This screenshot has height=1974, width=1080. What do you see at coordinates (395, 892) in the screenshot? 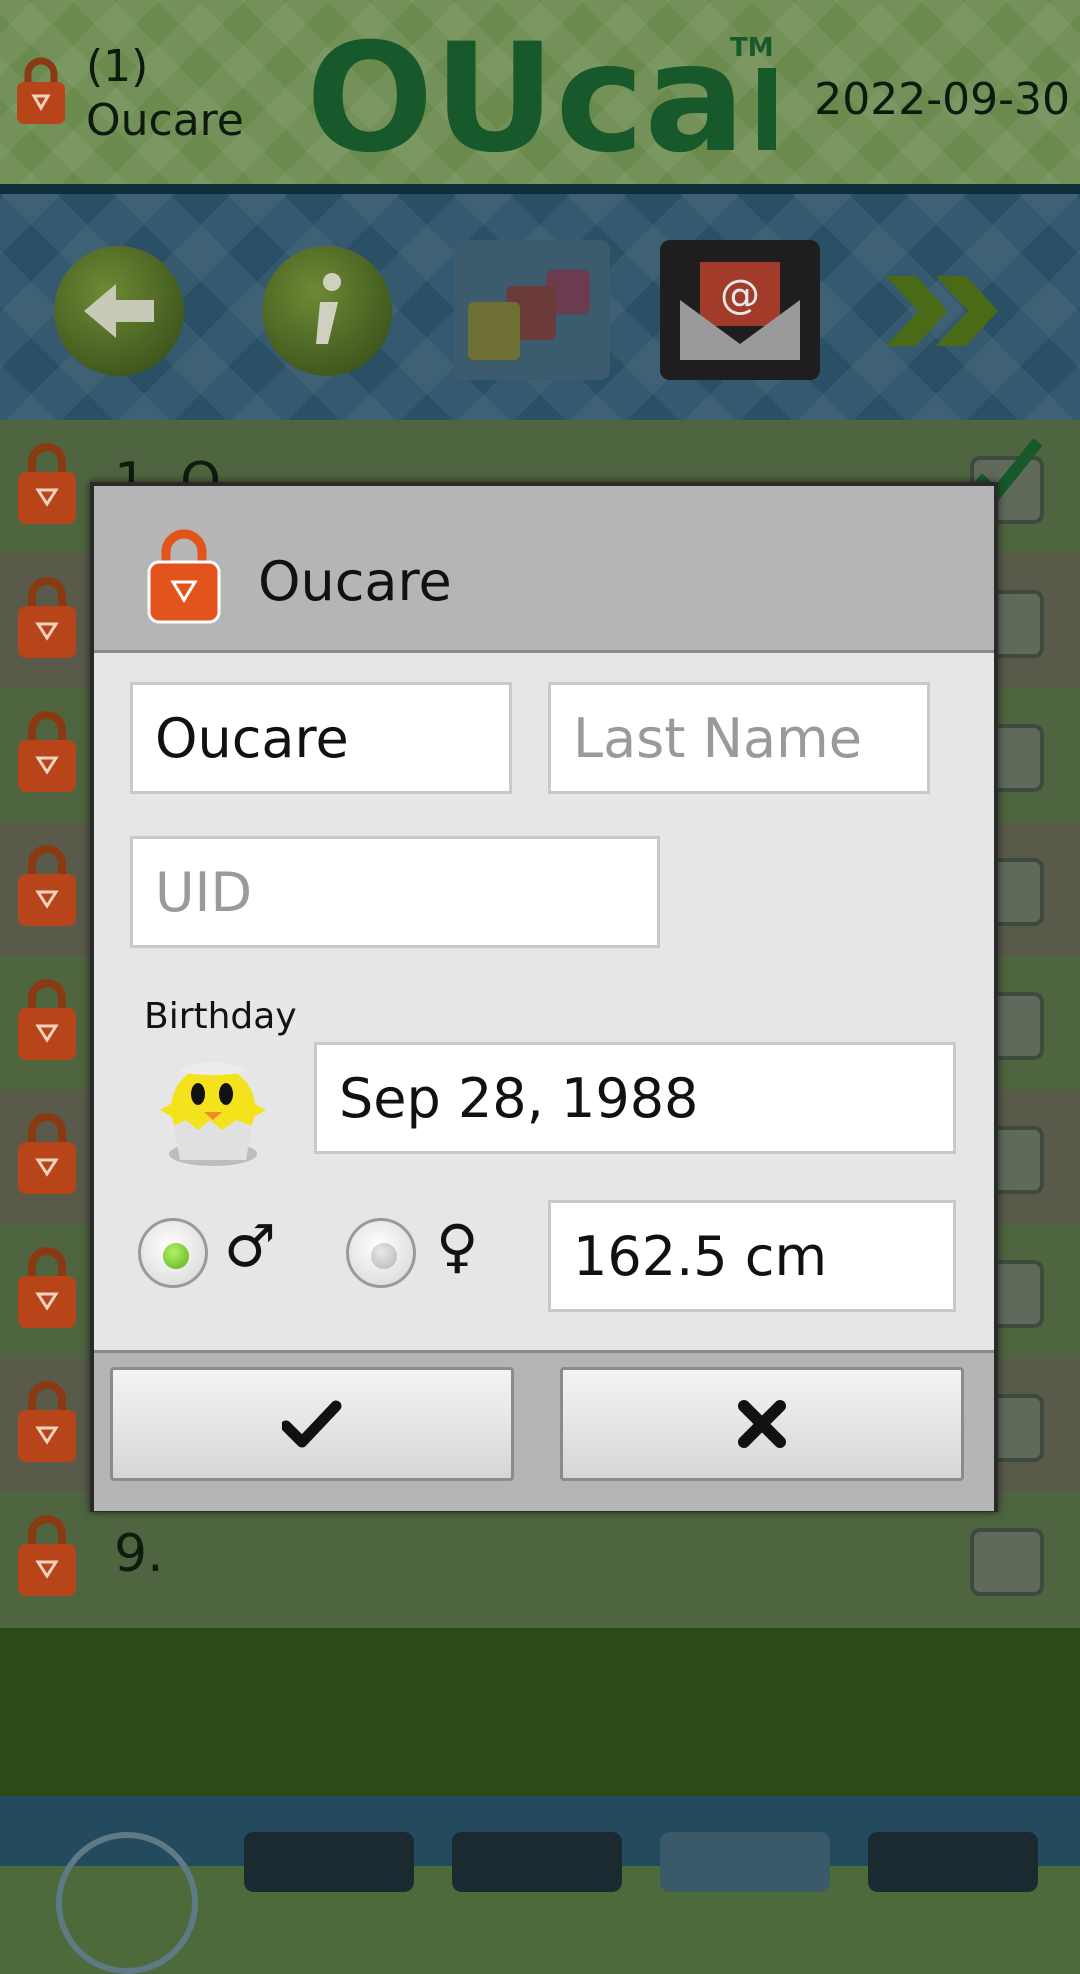
I see `uid-field` at bounding box center [395, 892].